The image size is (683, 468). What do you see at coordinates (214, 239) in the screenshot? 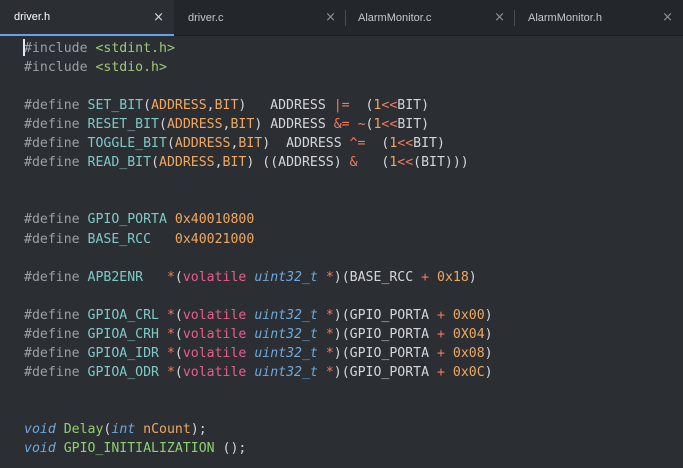
I see `code-token: 0x40021000` at bounding box center [214, 239].